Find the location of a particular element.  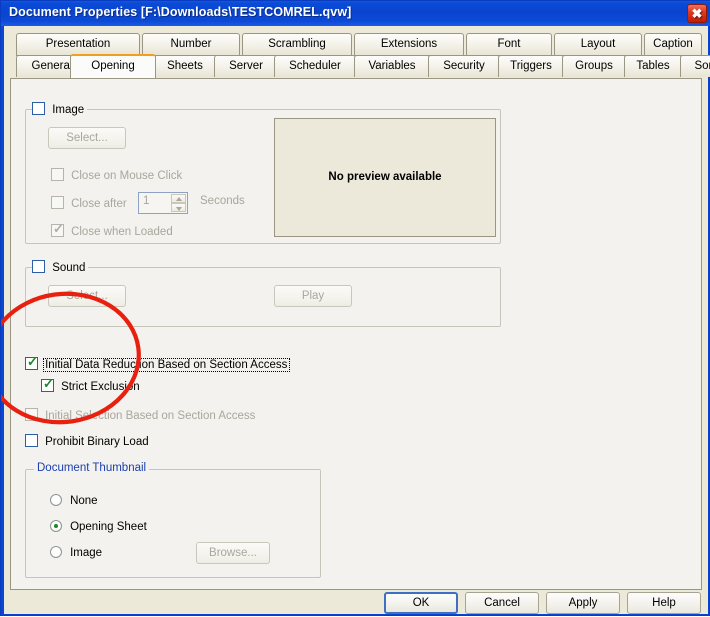

cancel-button: Cancel is located at coordinates (502, 603).